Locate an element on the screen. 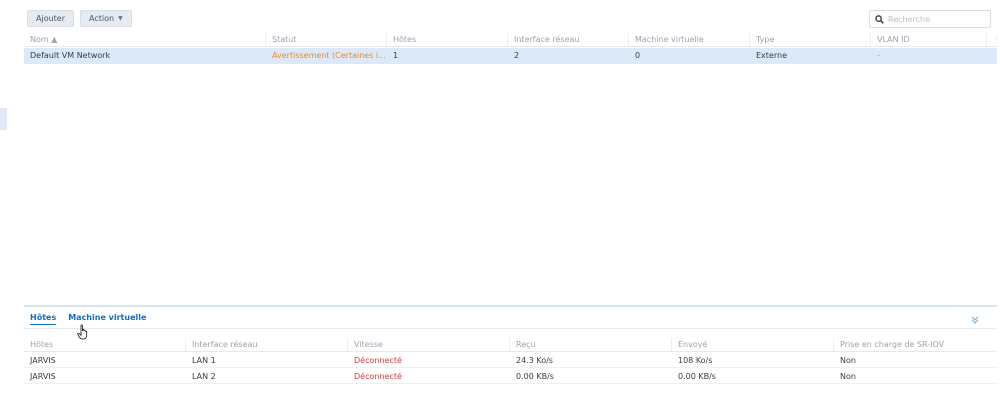 This screenshot has width=1000, height=393. cell-interface: 2 is located at coordinates (517, 55).